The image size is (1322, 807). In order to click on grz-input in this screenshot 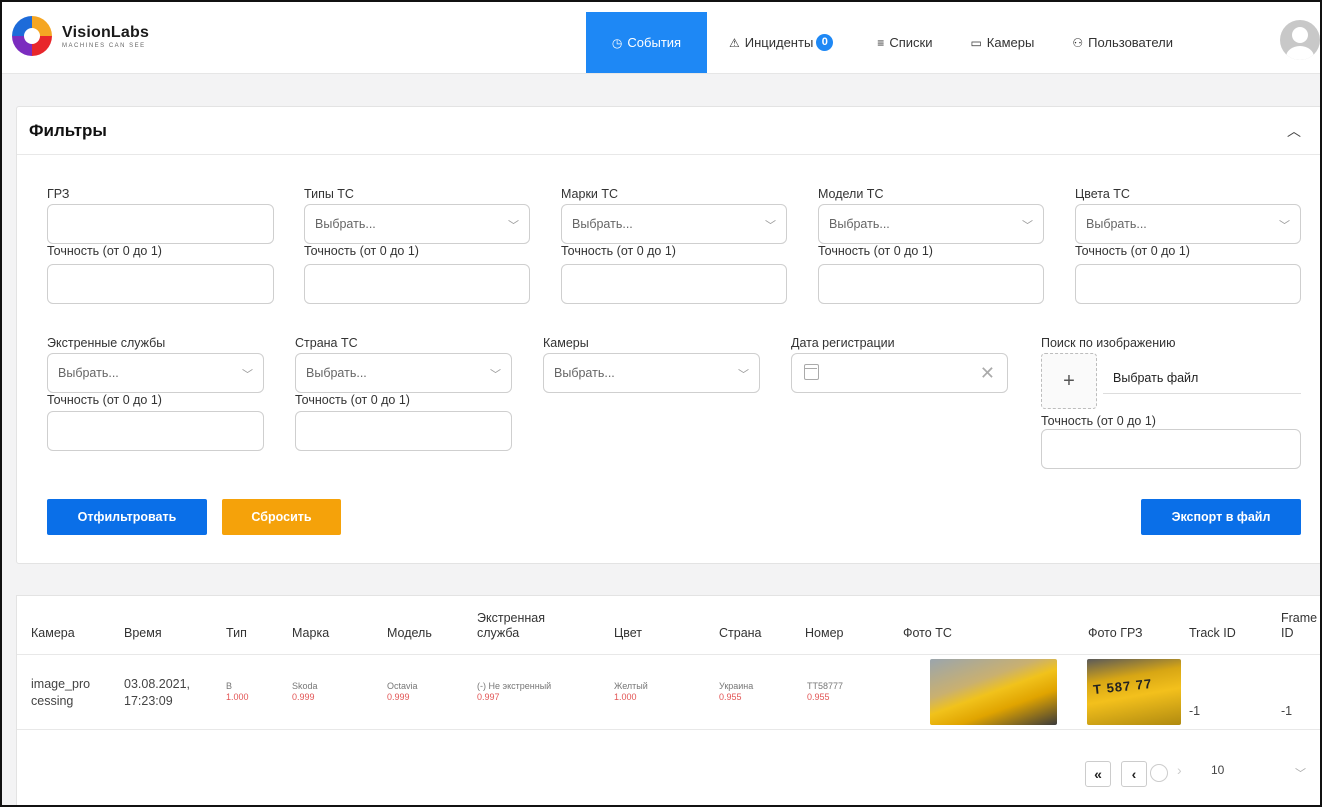, I will do `click(160, 224)`.